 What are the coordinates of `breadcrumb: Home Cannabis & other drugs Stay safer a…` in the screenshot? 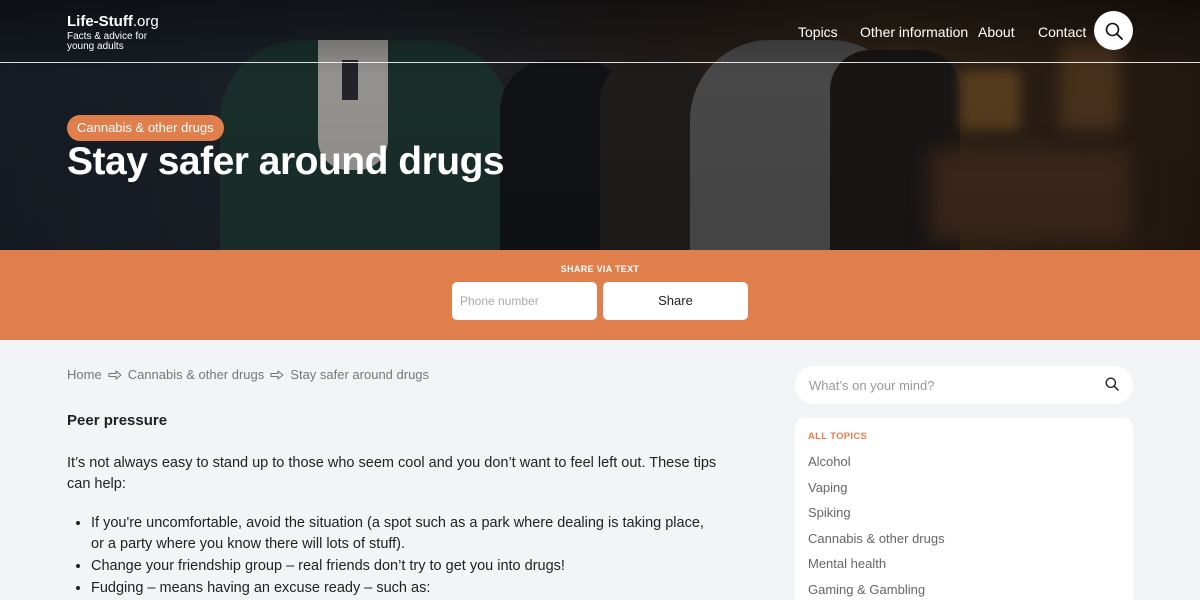 It's located at (248, 374).